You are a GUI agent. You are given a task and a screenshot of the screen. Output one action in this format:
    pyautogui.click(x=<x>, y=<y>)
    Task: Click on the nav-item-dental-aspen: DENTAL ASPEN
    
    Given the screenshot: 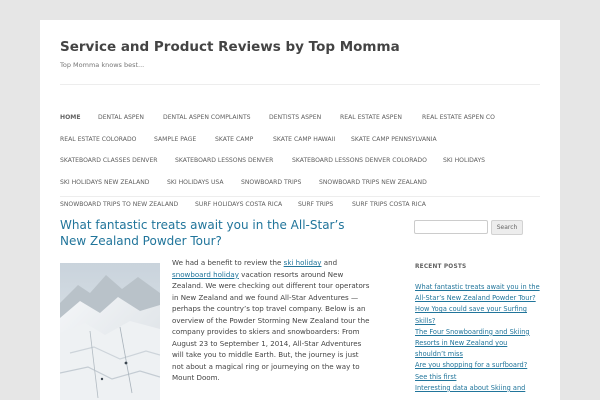 What is the action you would take?
    pyautogui.click(x=121, y=117)
    